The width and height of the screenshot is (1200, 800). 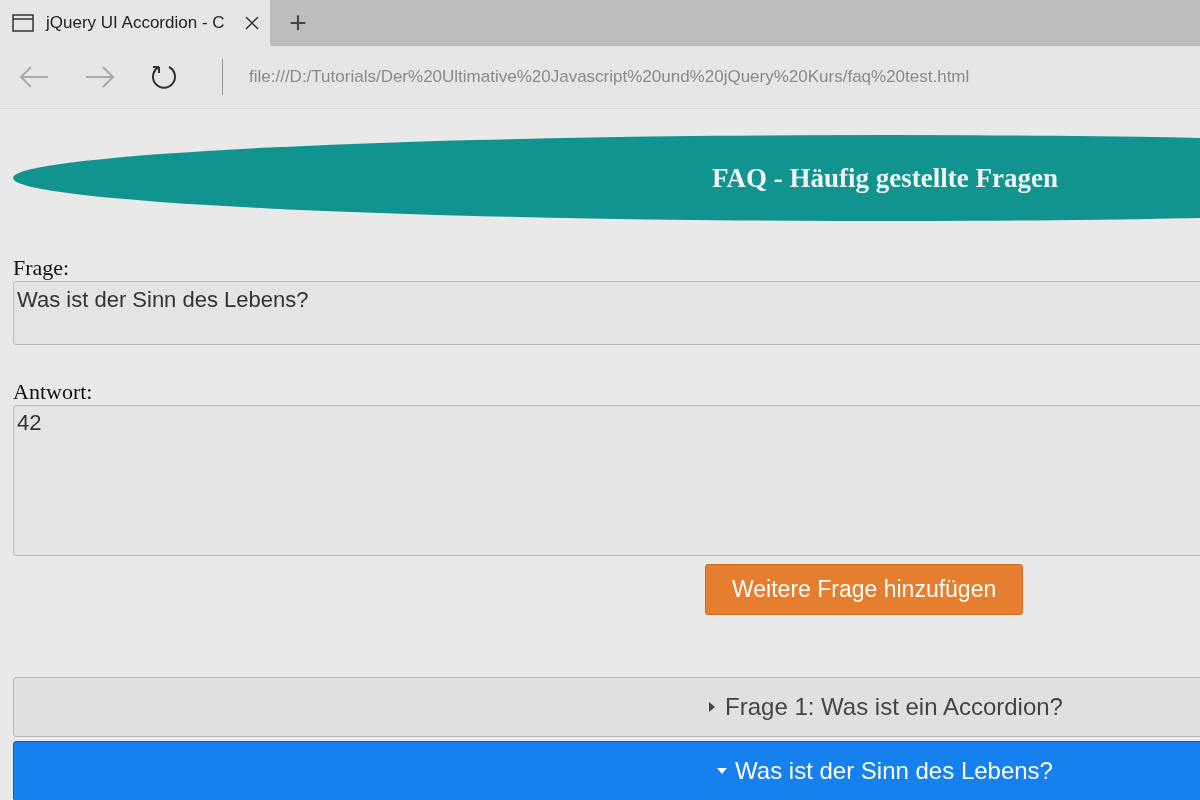 What do you see at coordinates (885, 178) in the screenshot?
I see `page-heading: FAQ - Häufig gestellte Fragen` at bounding box center [885, 178].